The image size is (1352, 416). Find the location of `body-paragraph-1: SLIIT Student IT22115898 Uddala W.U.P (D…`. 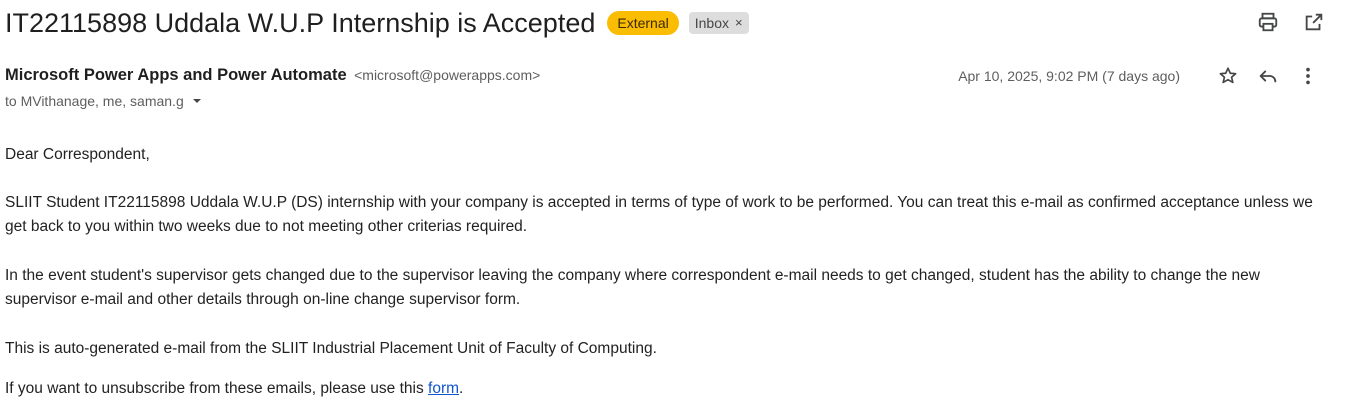

body-paragraph-1: SLIIT Student IT22115898 Uddala W.U.P (D… is located at coordinates (659, 214).